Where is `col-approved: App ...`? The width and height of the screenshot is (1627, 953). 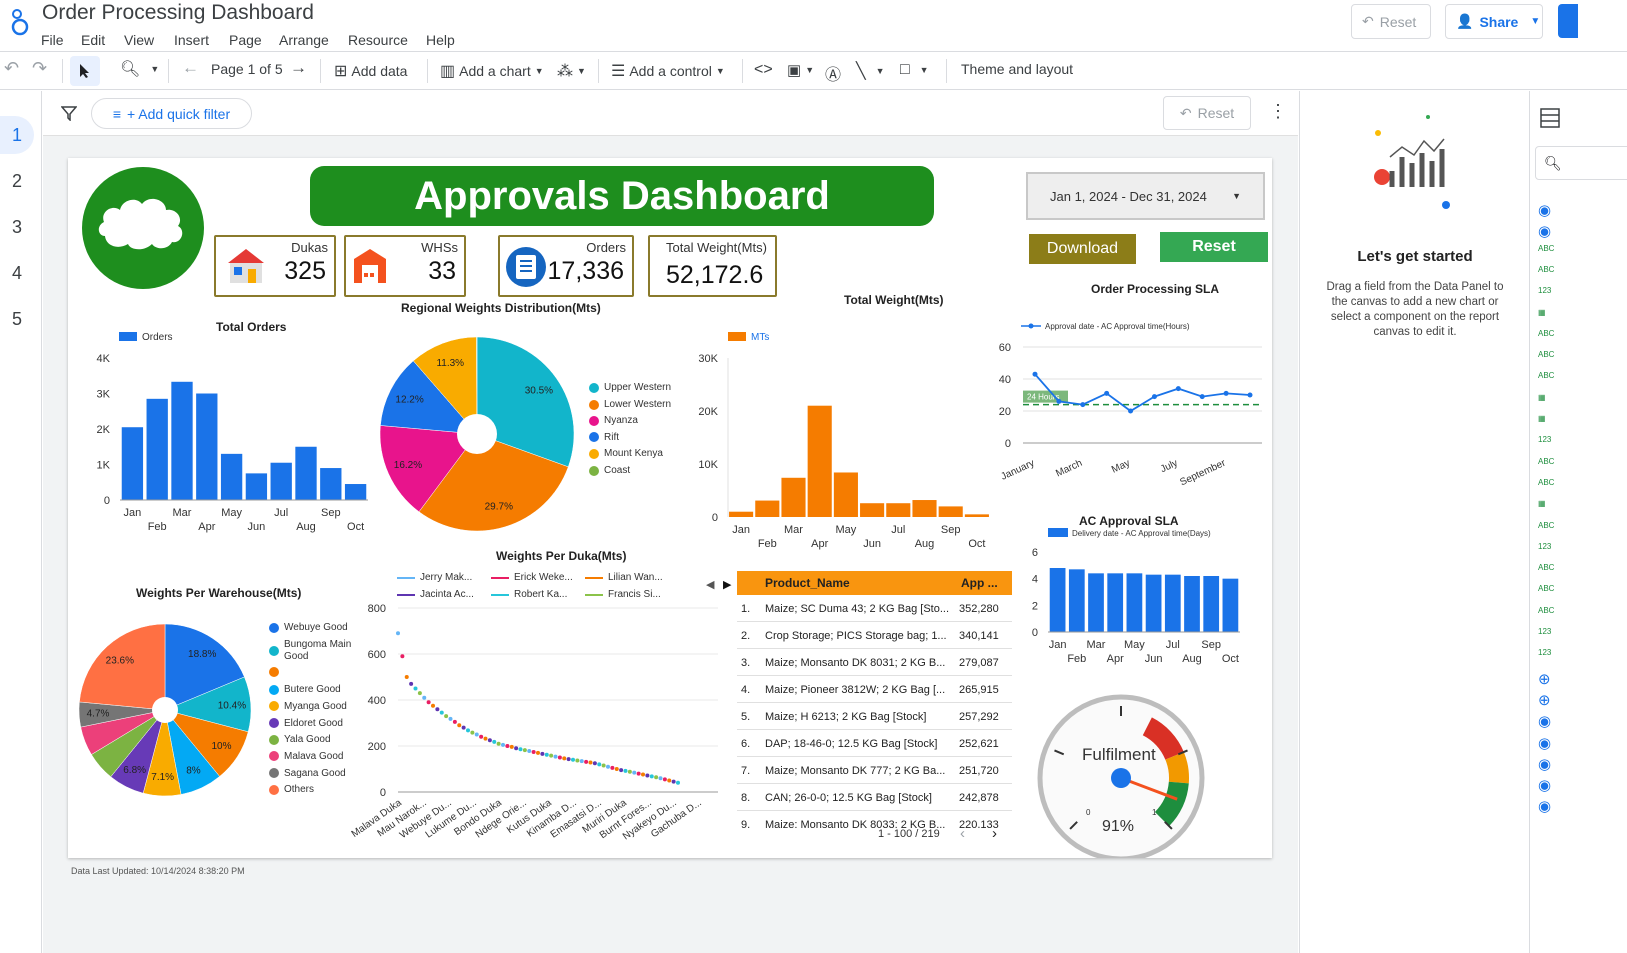
col-approved: App ... is located at coordinates (979, 583).